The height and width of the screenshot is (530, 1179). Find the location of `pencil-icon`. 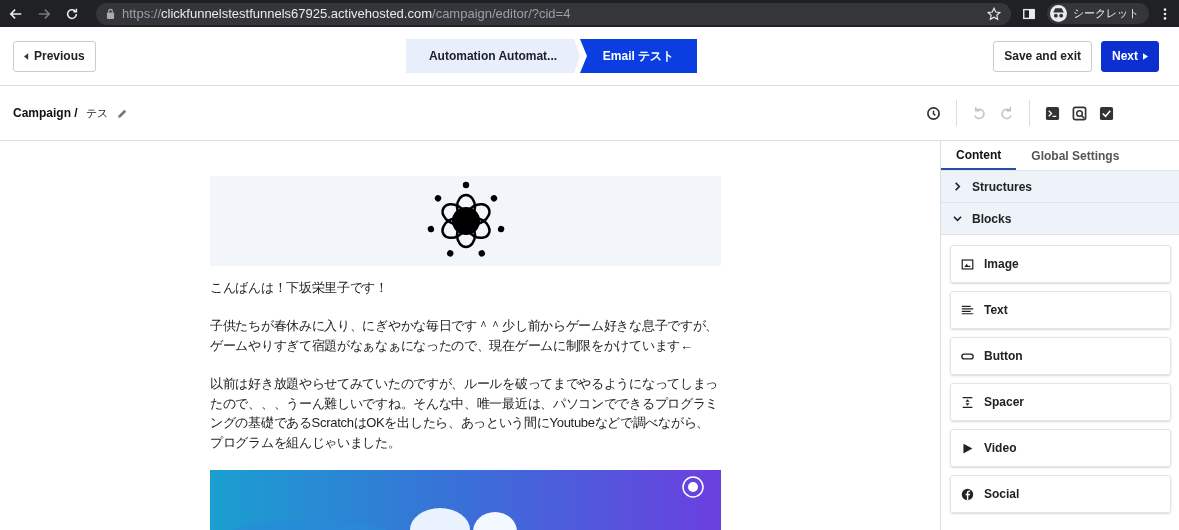

pencil-icon is located at coordinates (122, 113).